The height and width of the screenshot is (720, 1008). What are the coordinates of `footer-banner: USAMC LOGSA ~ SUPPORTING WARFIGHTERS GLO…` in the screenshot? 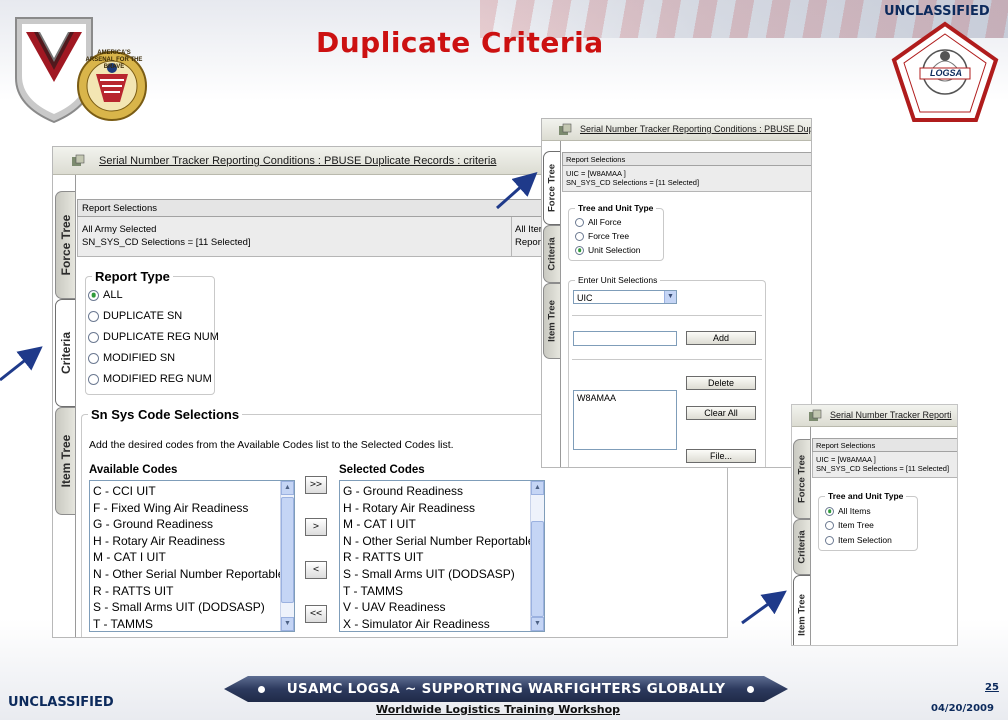 It's located at (506, 689).